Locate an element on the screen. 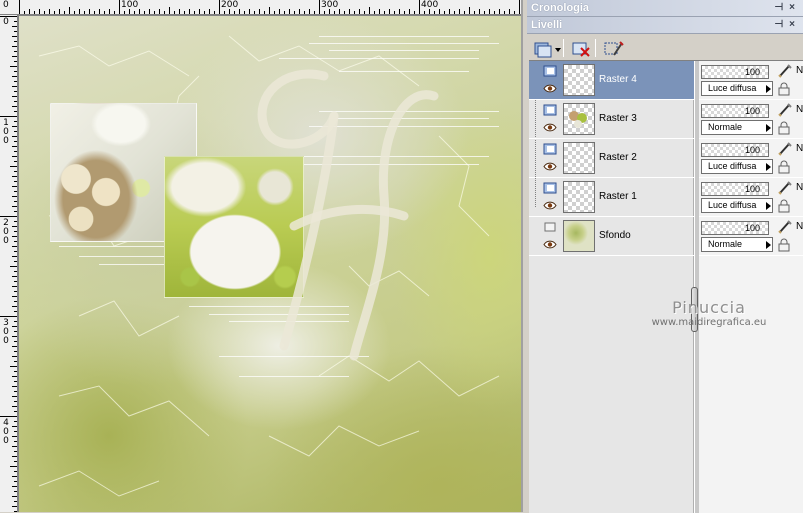 Image resolution: width=803 pixels, height=513 pixels. layer-row: Raster 4 is located at coordinates (611, 80).